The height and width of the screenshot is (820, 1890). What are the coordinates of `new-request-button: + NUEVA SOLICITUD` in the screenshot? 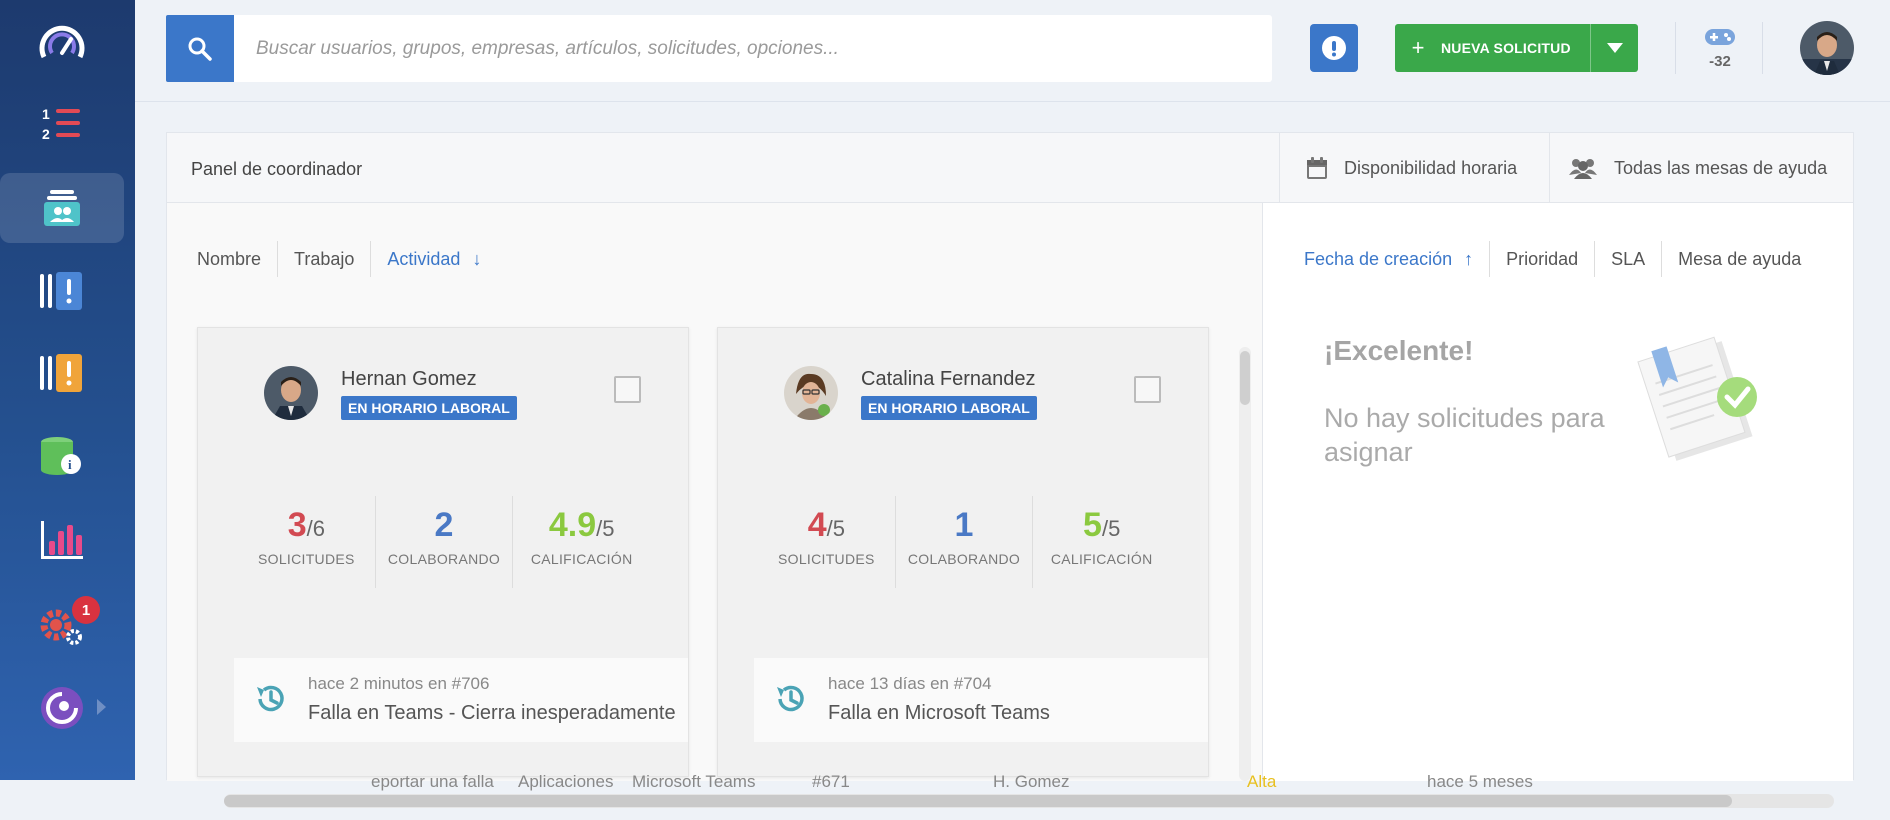 It's located at (1516, 48).